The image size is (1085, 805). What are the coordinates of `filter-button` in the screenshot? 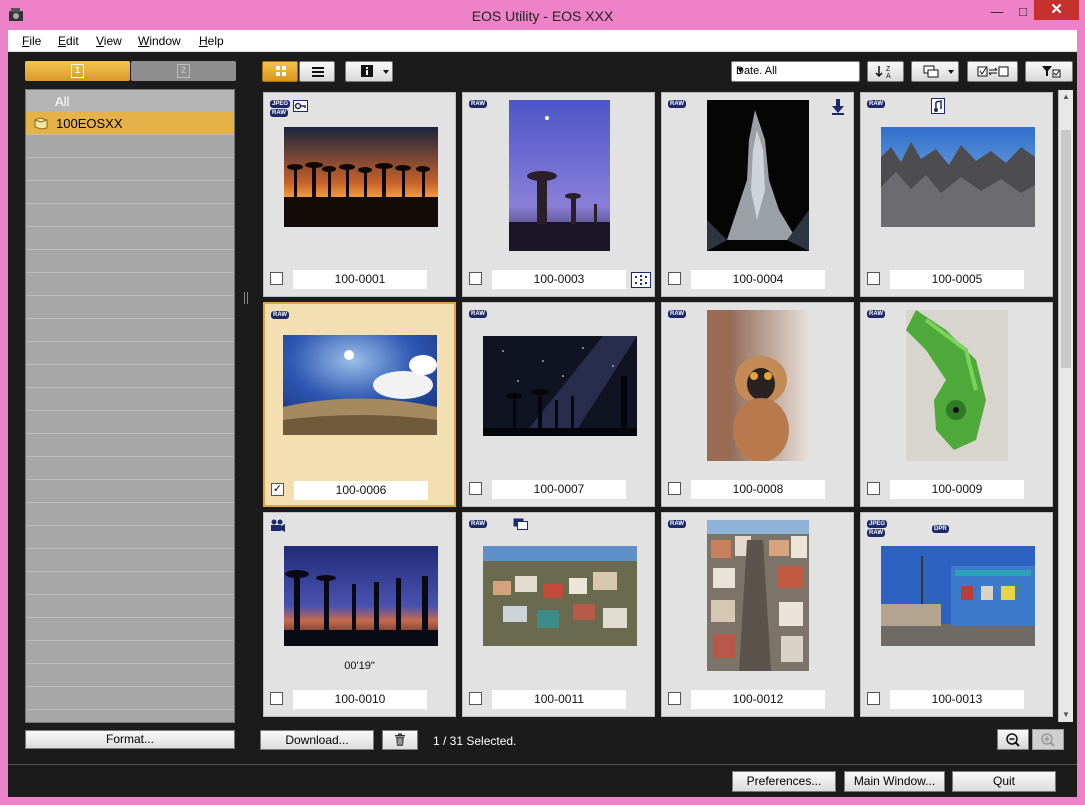 It's located at (1049, 71).